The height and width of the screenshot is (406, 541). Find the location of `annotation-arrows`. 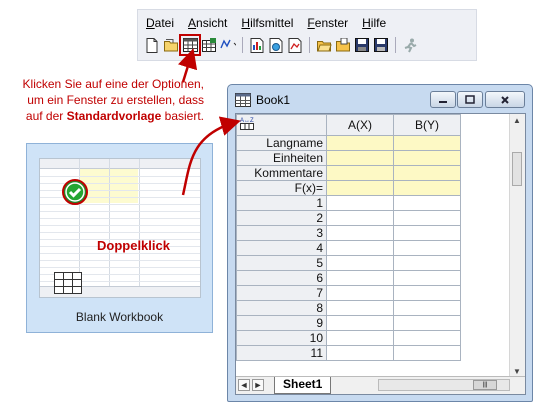

annotation-arrows is located at coordinates (209, 122).